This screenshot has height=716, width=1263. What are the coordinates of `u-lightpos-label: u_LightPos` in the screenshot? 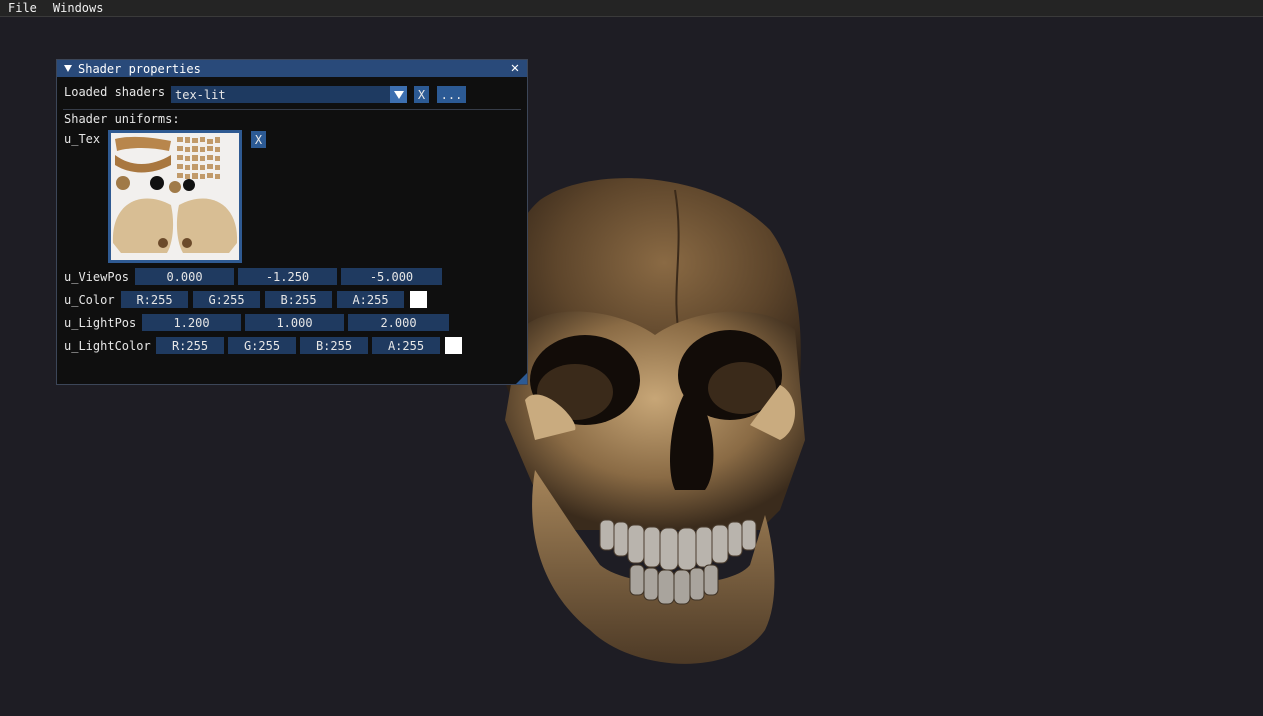 It's located at (100, 323).